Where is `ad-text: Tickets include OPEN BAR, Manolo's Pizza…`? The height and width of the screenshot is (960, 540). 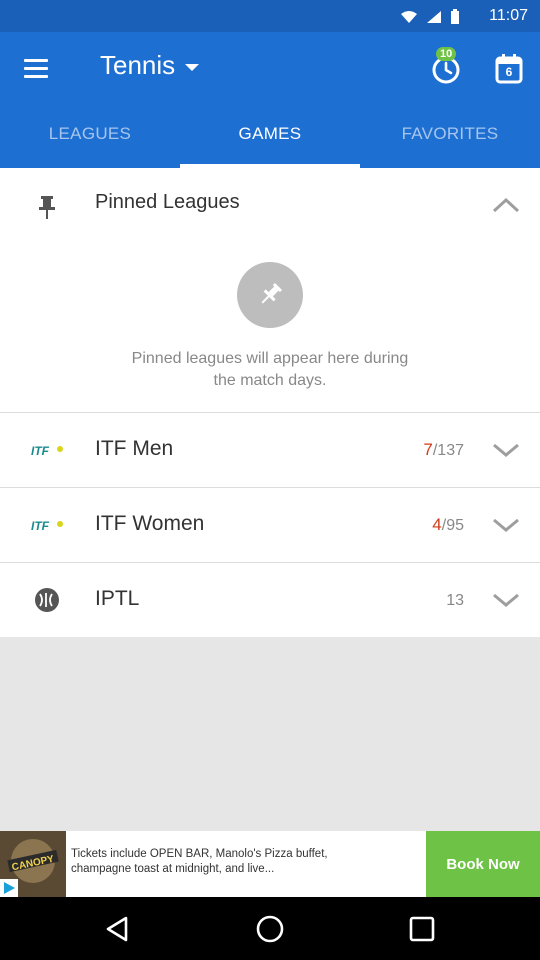
ad-text: Tickets include OPEN BAR, Manolo's Pizza… is located at coordinates (199, 861).